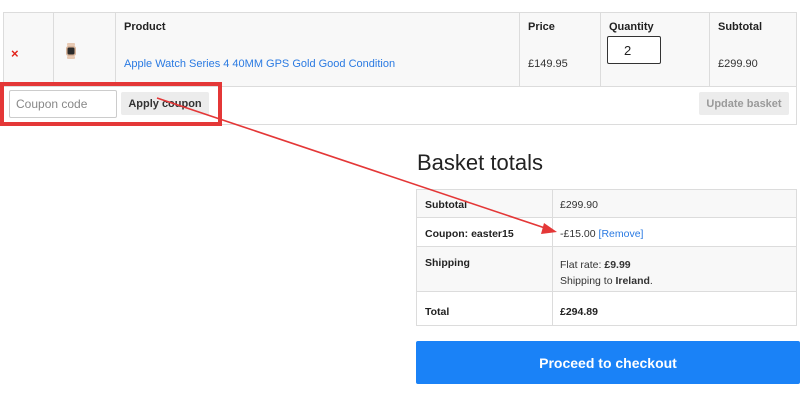 Image resolution: width=800 pixels, height=400 pixels. What do you see at coordinates (145, 27) in the screenshot?
I see `header-product: Product` at bounding box center [145, 27].